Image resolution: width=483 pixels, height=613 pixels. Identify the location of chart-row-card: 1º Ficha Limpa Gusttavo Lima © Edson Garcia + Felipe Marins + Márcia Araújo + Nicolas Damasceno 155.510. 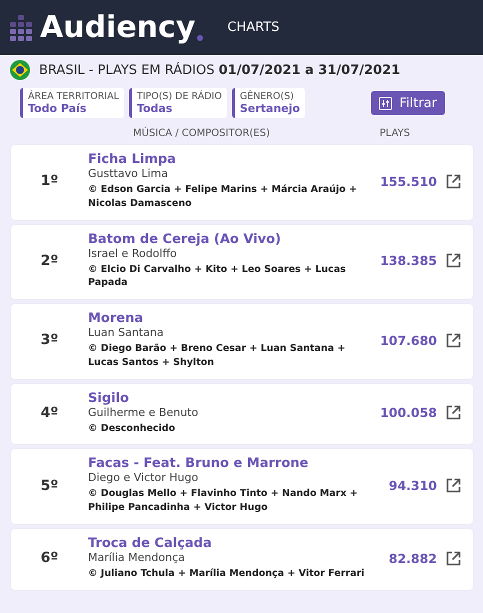
(242, 182).